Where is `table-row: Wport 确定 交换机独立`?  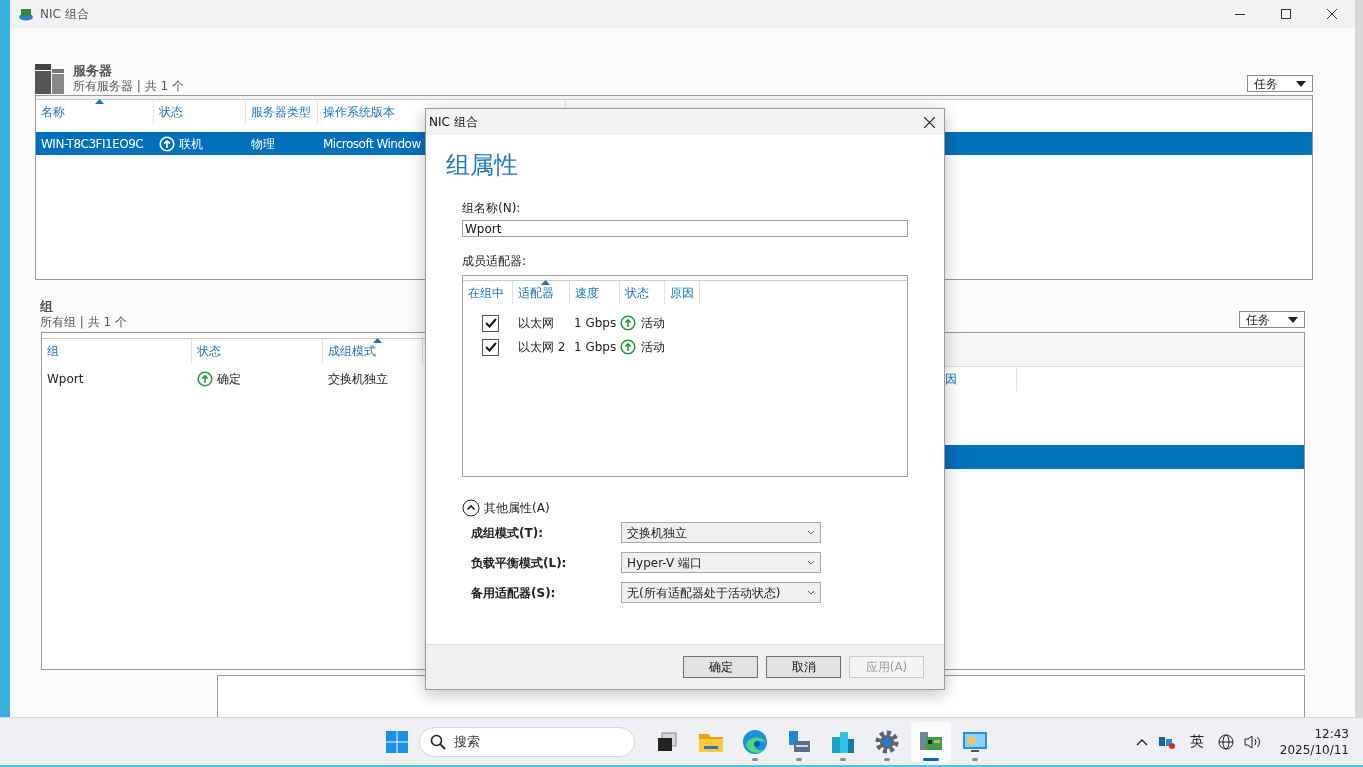
table-row: Wport 确定 交换机独立 is located at coordinates (236, 379).